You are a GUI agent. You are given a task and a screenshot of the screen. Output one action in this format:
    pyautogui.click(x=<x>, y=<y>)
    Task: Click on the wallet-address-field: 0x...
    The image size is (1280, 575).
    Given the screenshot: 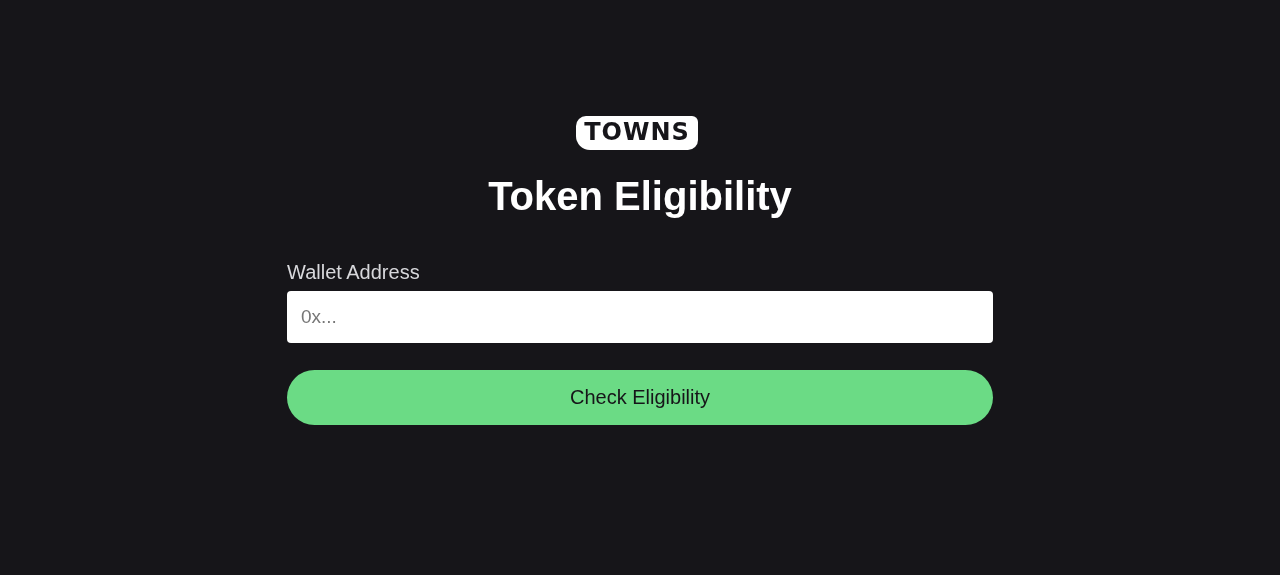 What is the action you would take?
    pyautogui.click(x=640, y=317)
    